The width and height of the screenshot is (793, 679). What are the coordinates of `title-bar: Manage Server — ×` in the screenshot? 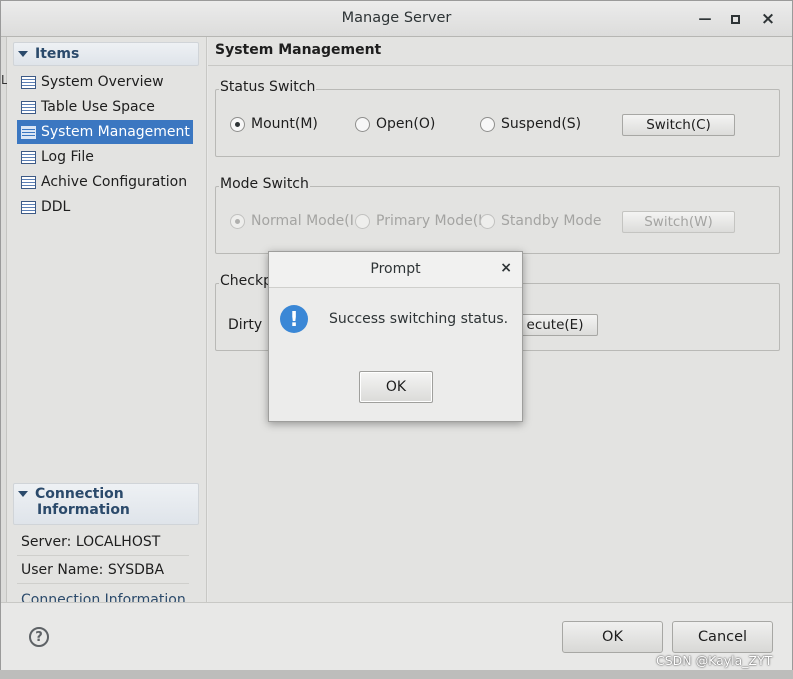 It's located at (396, 19).